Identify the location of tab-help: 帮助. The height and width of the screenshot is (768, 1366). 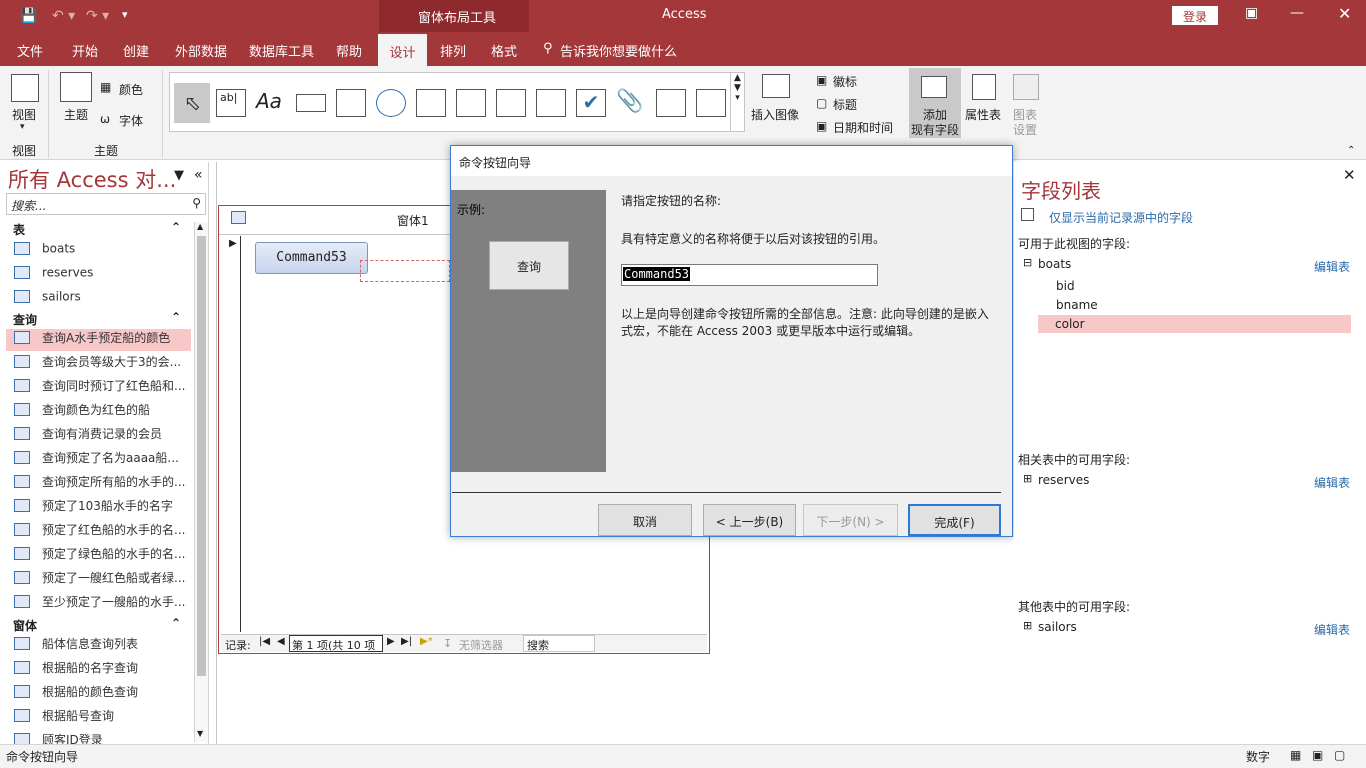
(349, 50).